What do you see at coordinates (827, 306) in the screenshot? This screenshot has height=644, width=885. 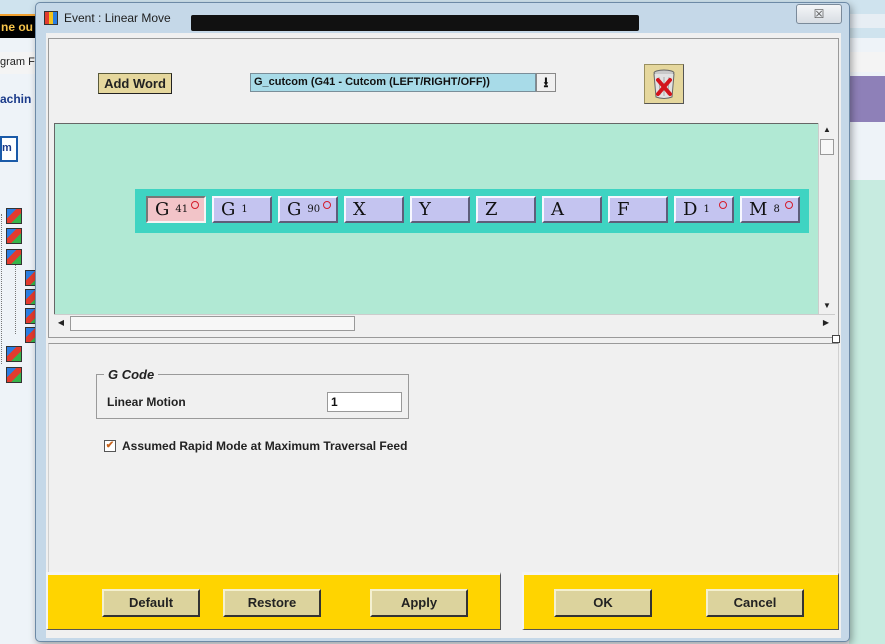 I see `scroll-down-icon: ▼` at bounding box center [827, 306].